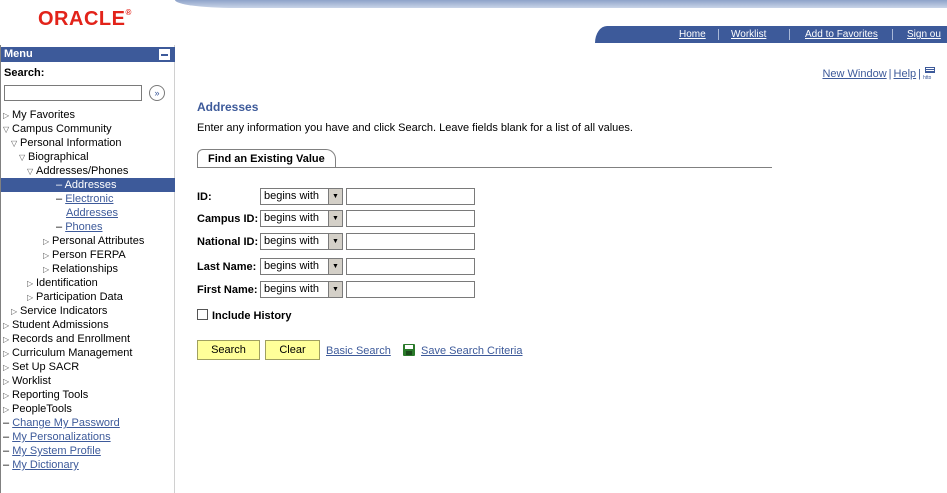  Describe the element at coordinates (228, 107) in the screenshot. I see `page-title: Addresses` at that location.